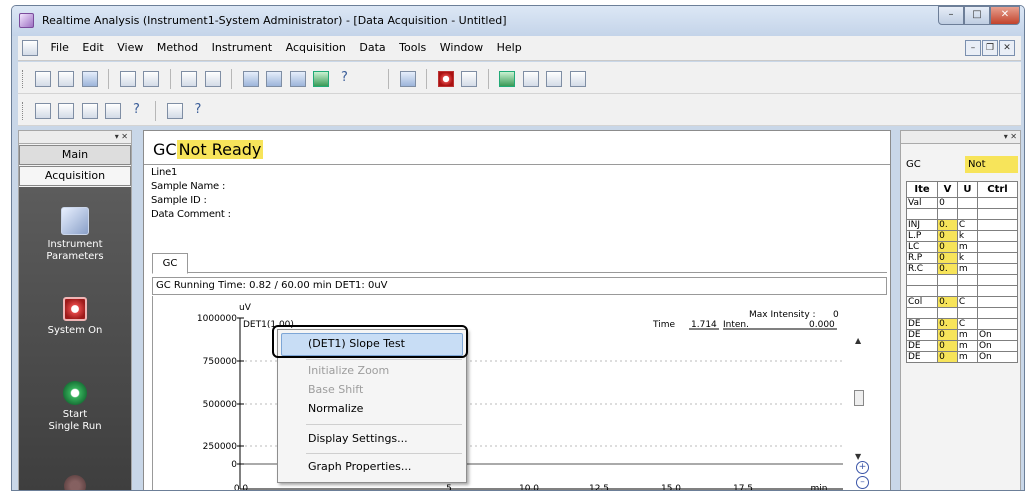 This screenshot has height=493, width=1028. Describe the element at coordinates (212, 79) in the screenshot. I see `layout-icon` at that location.